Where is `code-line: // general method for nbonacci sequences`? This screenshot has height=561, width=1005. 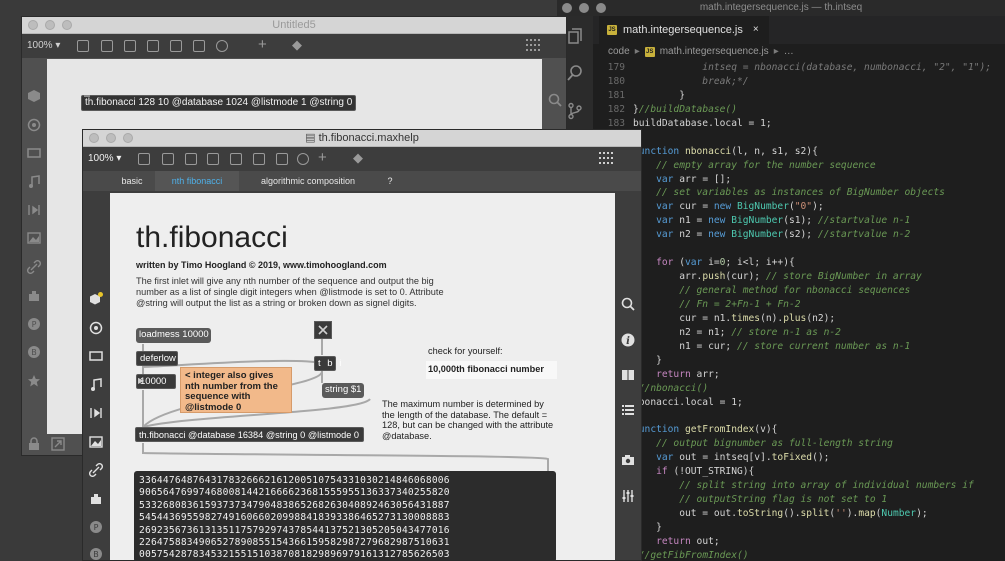 code-line: // general method for nbonacci sequences is located at coordinates (799, 291).